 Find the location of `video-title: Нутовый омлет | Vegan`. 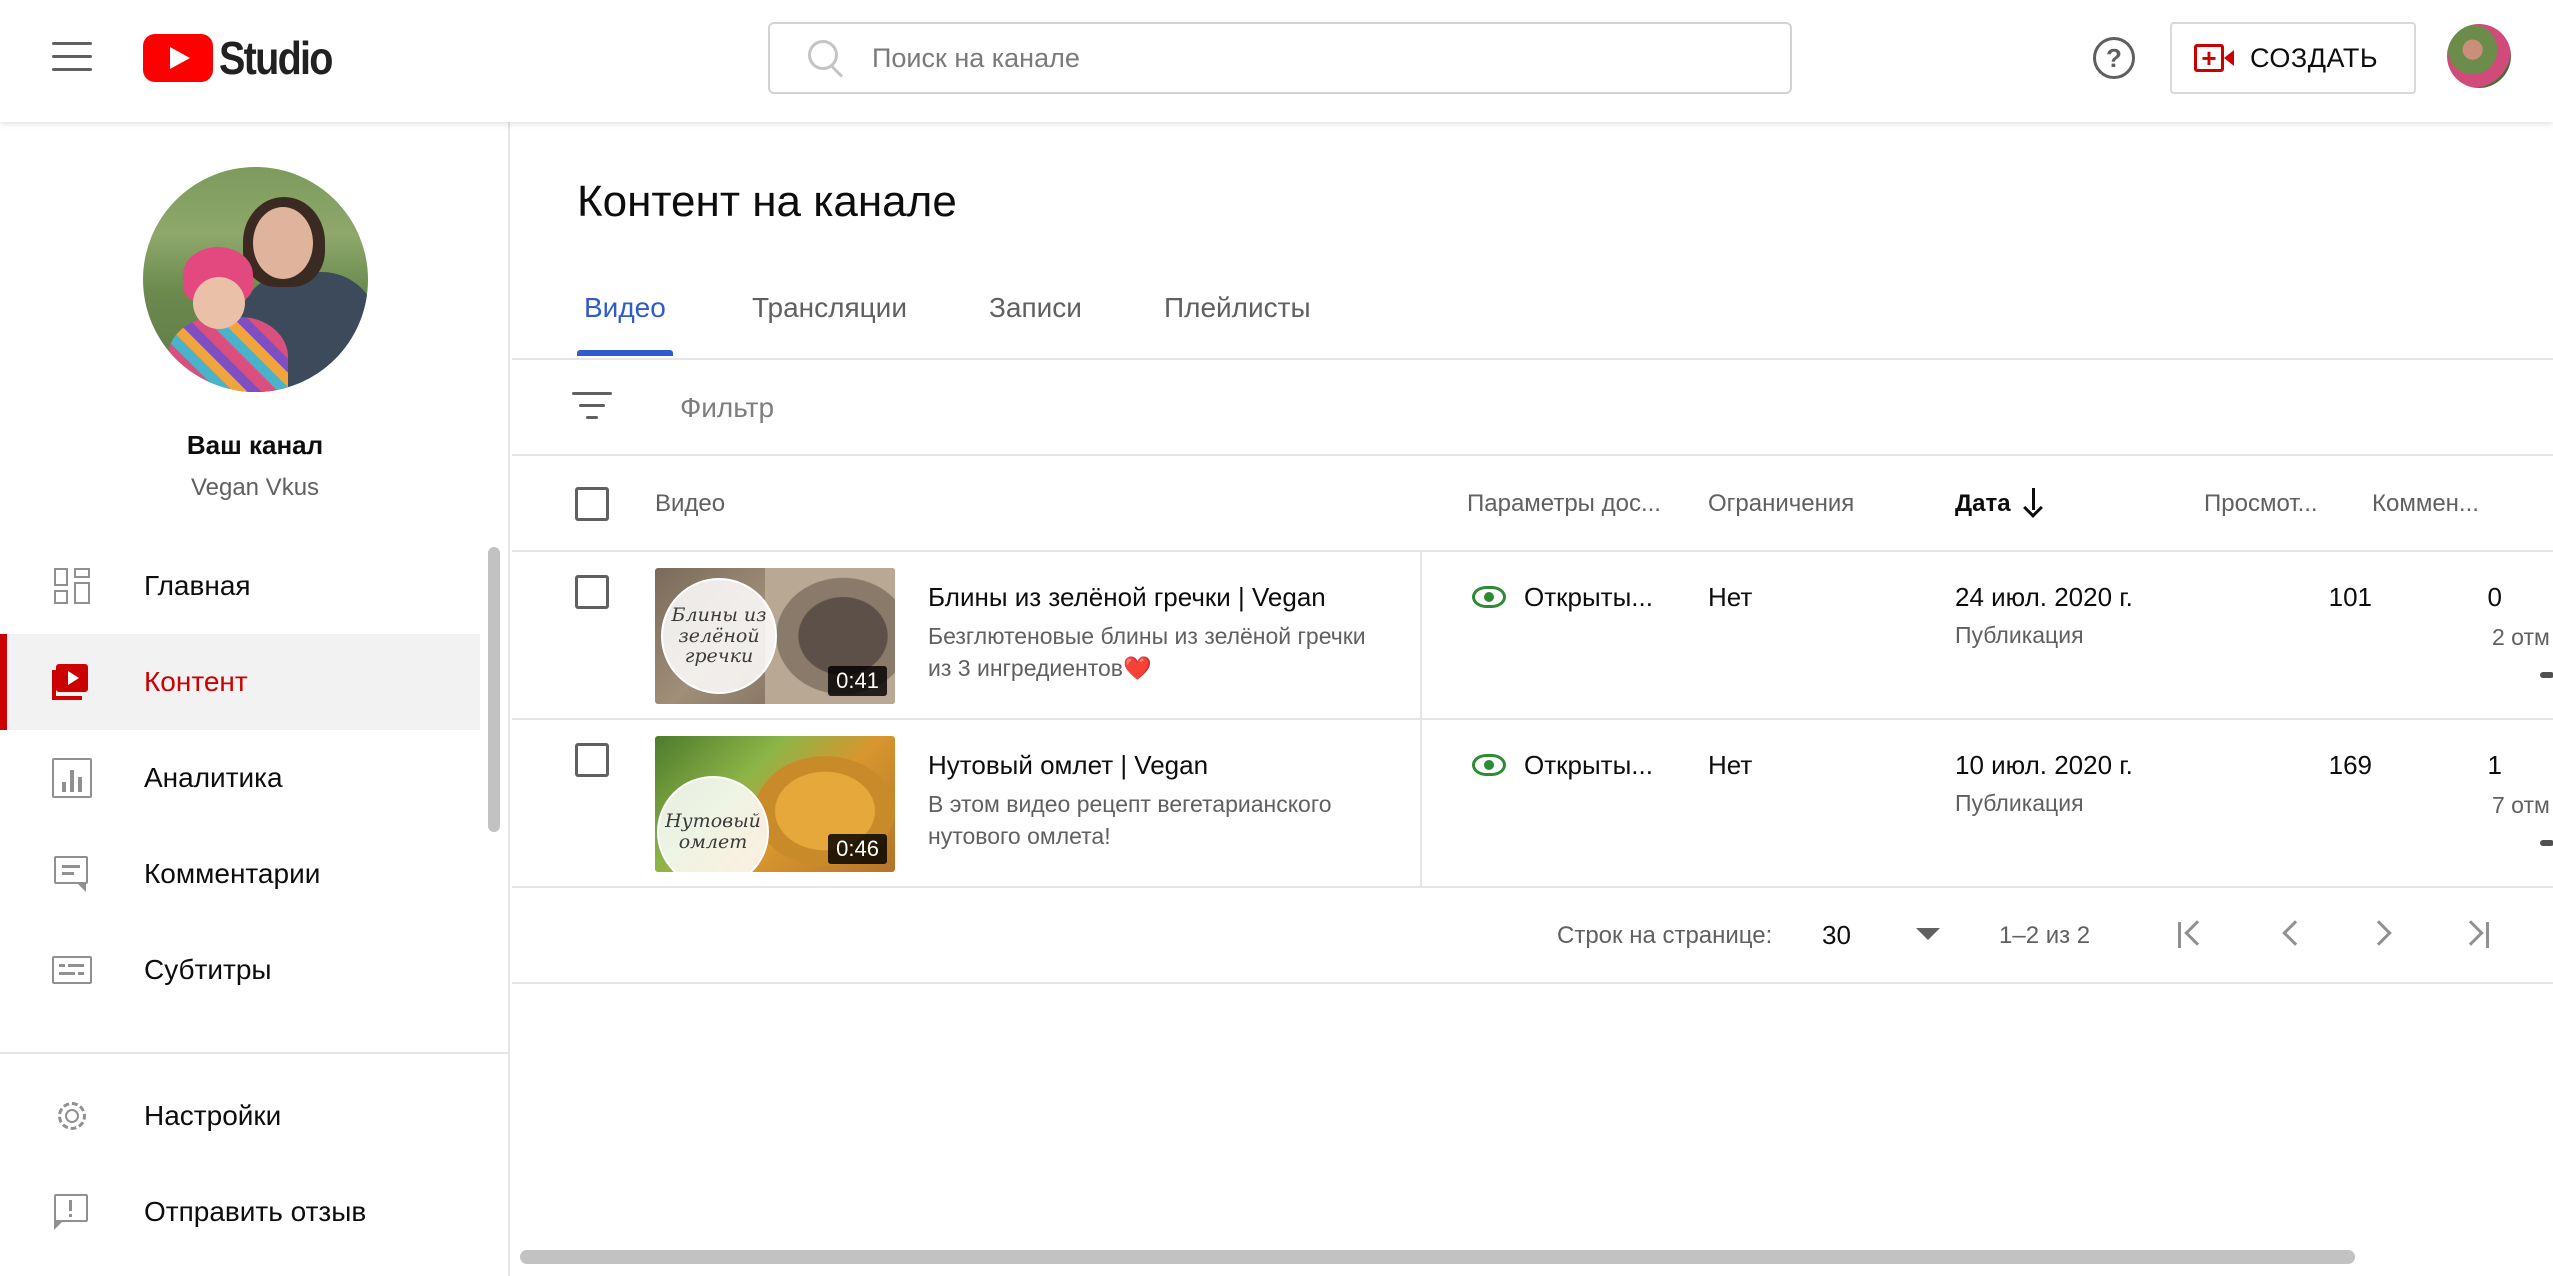

video-title: Нутовый омлет | Vegan is located at coordinates (1068, 765).